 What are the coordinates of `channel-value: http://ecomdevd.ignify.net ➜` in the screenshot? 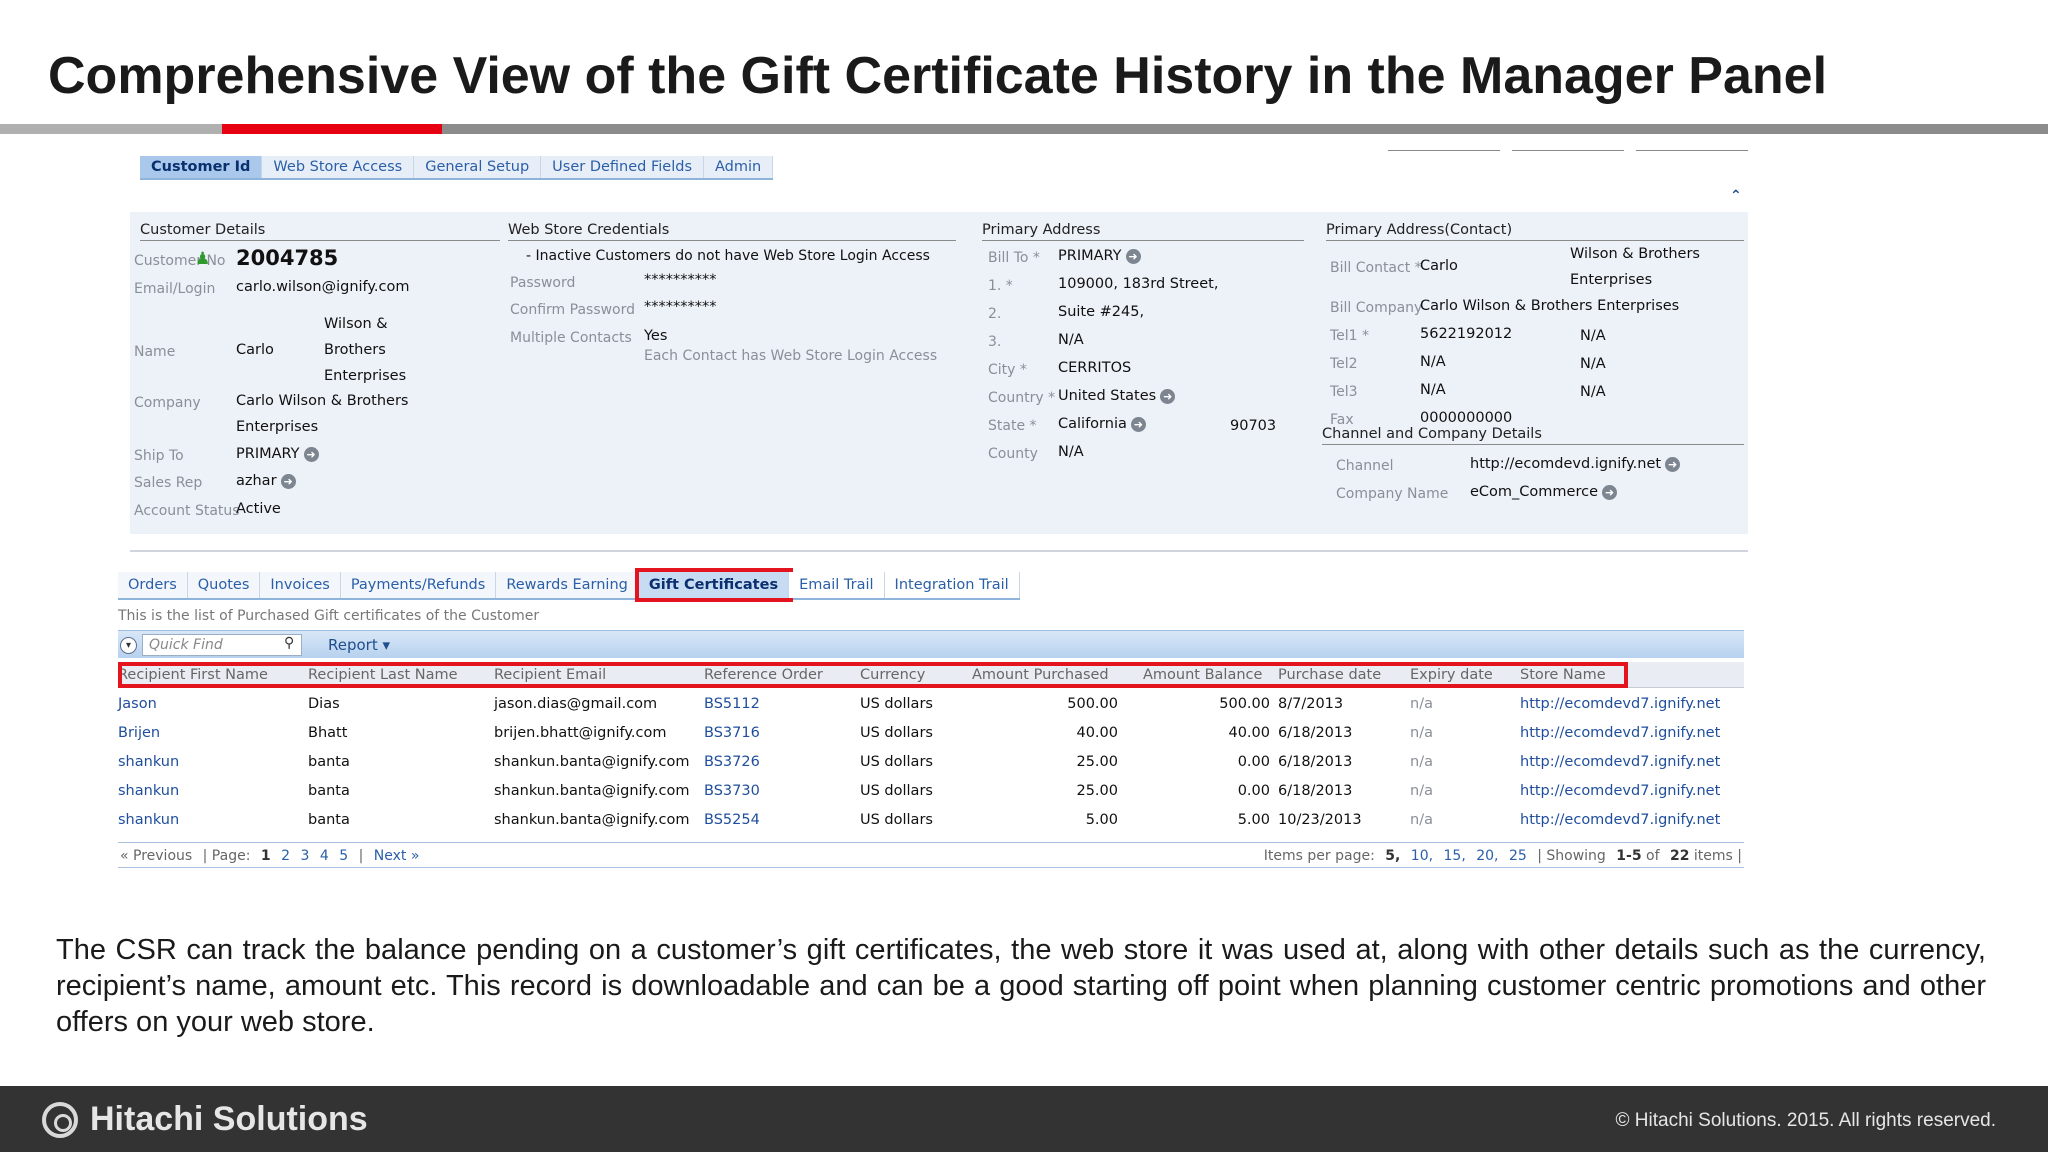 It's located at (1575, 464).